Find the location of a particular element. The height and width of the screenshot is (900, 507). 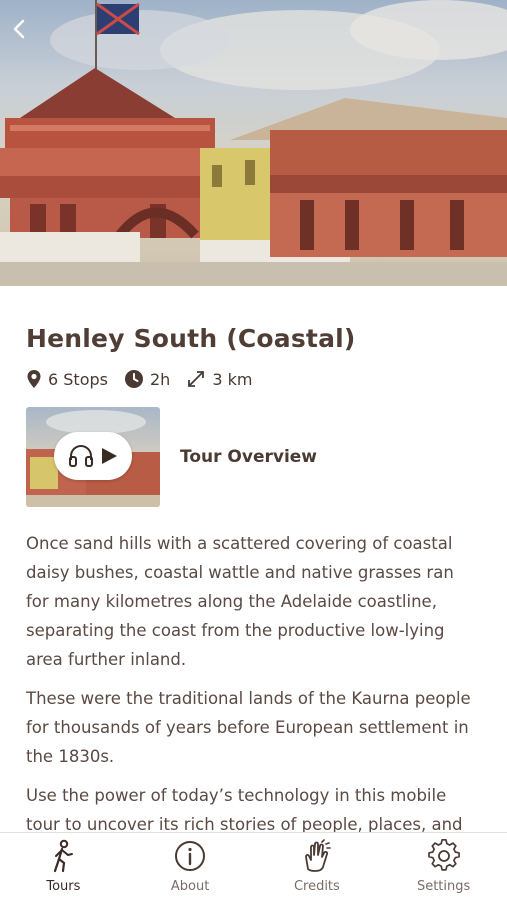

tour-meta: 6 Stops 2h 3 km is located at coordinates (253, 379).